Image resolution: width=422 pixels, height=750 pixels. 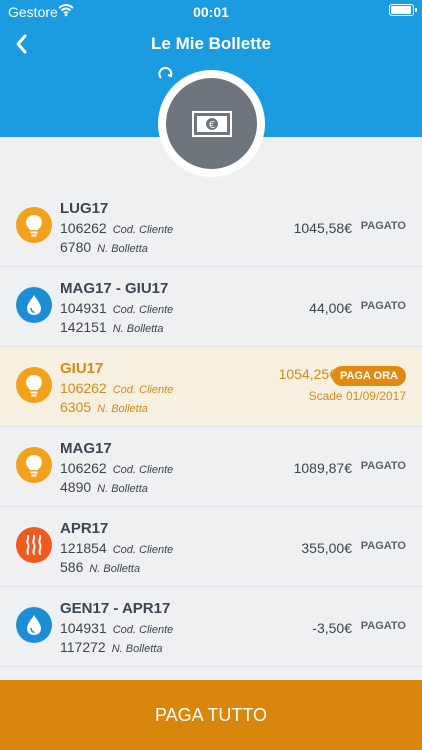 I want to click on refresh-icon, so click(x=166, y=73).